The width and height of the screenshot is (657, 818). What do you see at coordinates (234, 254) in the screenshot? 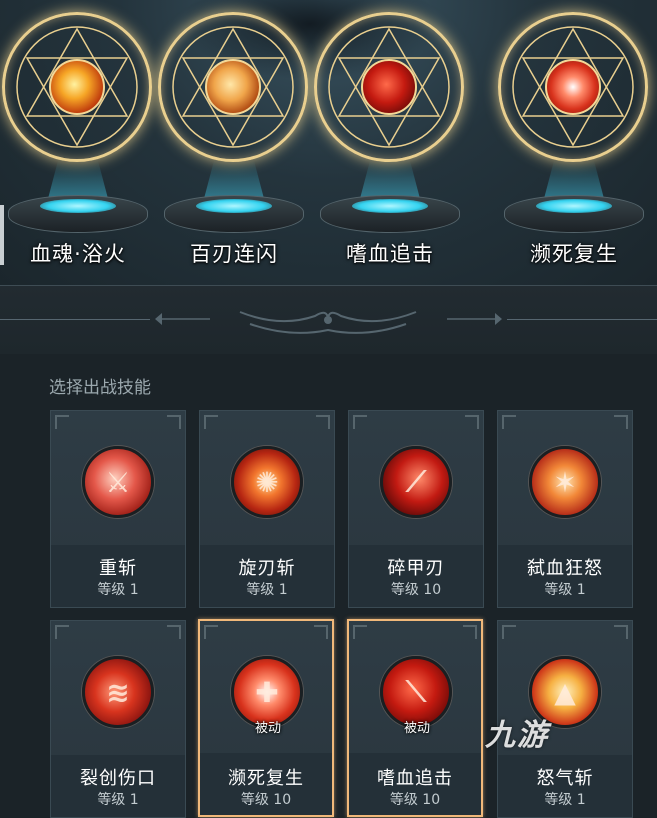
I see `equipped-skill-name: 百刃连闪` at bounding box center [234, 254].